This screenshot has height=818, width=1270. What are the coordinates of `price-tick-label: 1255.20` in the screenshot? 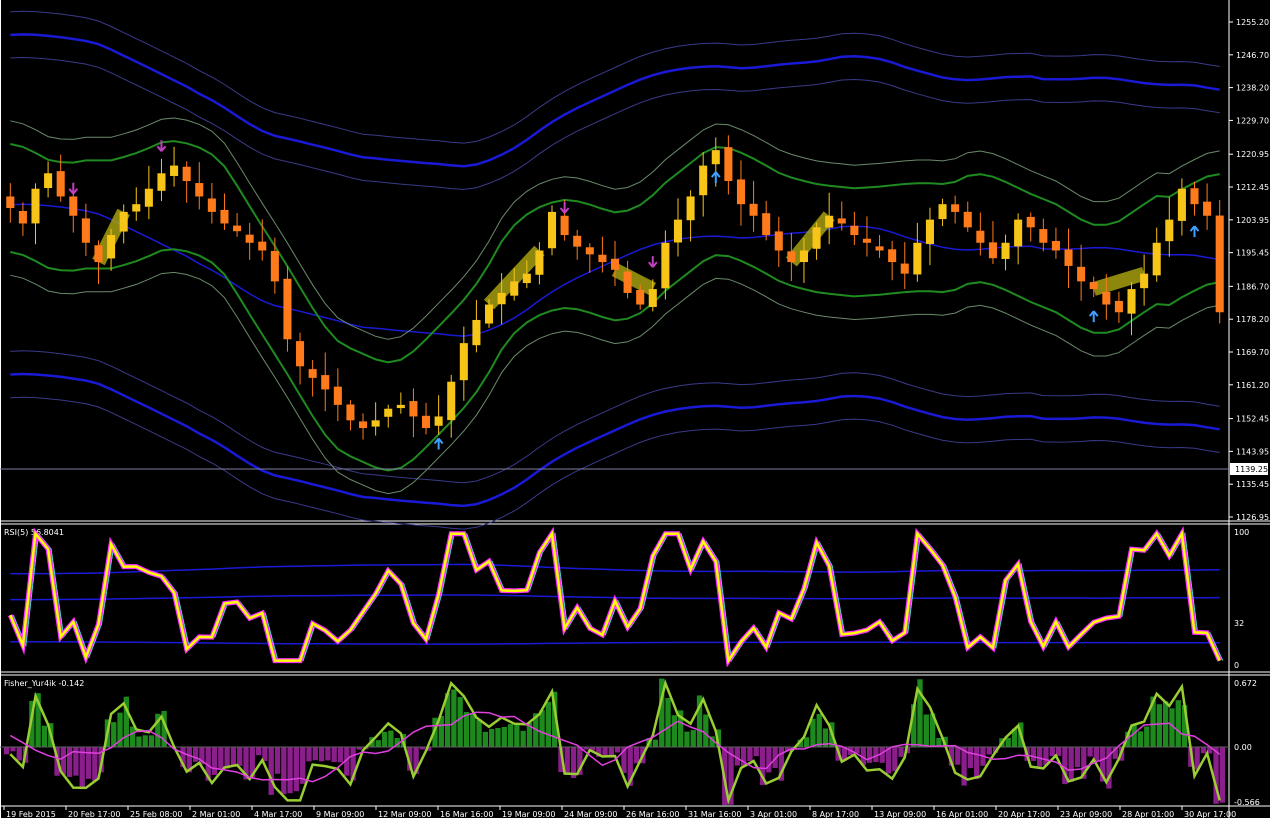 It's located at (1252, 22).